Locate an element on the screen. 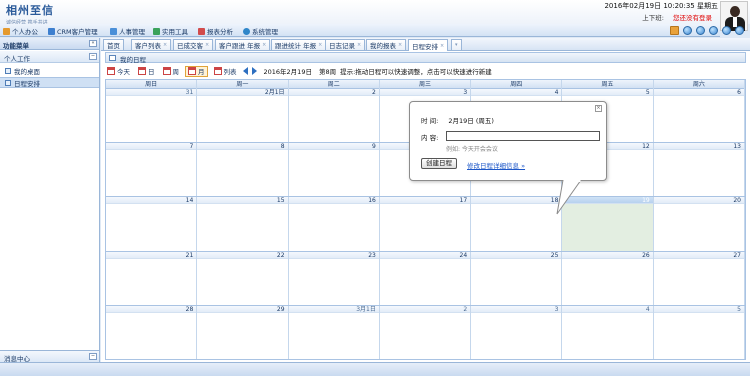 The height and width of the screenshot is (376, 750). calendar-day-cell: 13 is located at coordinates (699, 170).